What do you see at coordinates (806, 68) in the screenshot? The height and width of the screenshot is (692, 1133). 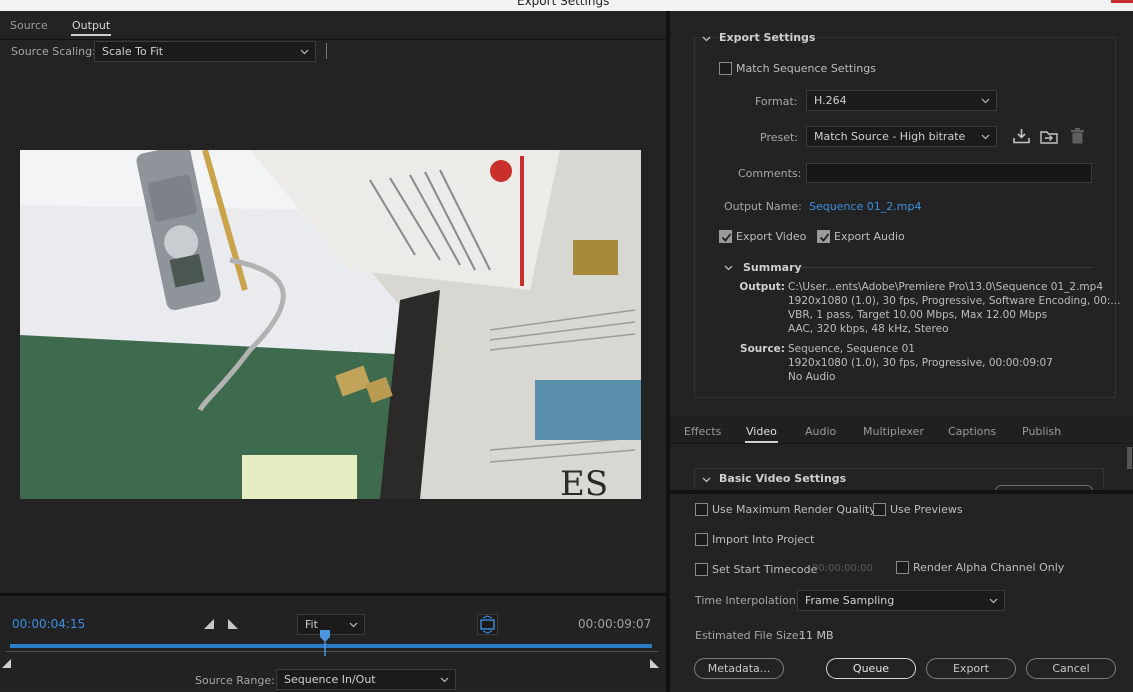 I see `match-sequence-label: Match Sequence Settings` at bounding box center [806, 68].